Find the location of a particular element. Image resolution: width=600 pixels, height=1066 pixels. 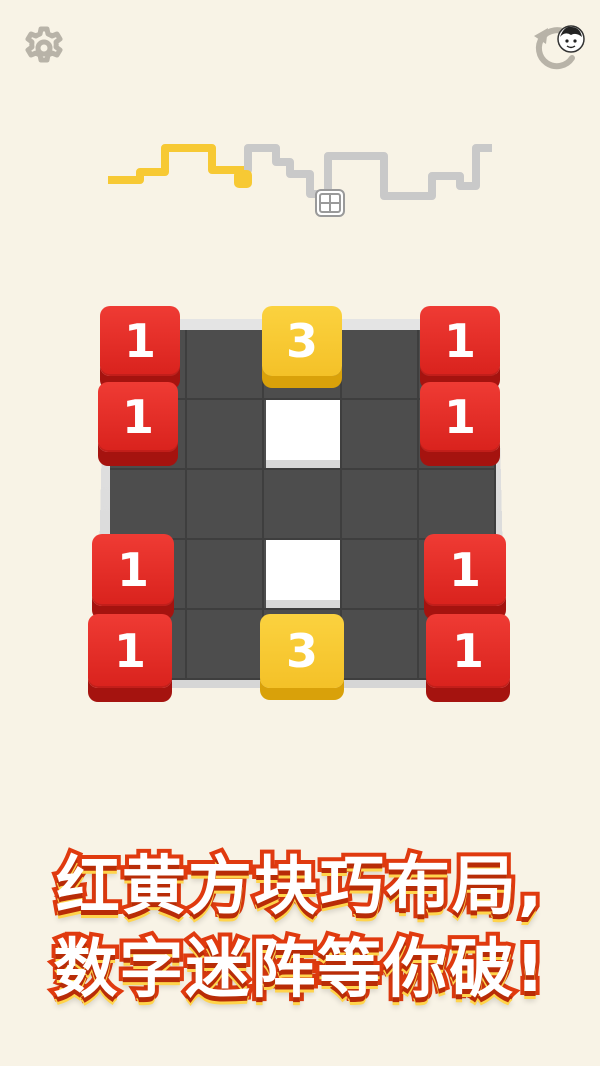

promo-headline-line1: 红黄方块巧布局, is located at coordinates (299, 887).